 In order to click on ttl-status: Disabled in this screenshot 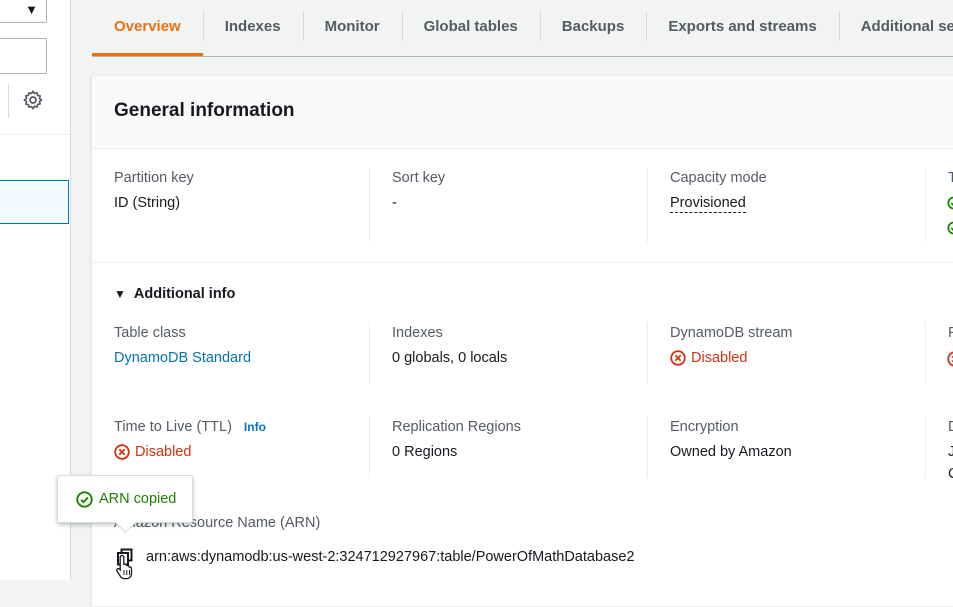, I will do `click(152, 452)`.